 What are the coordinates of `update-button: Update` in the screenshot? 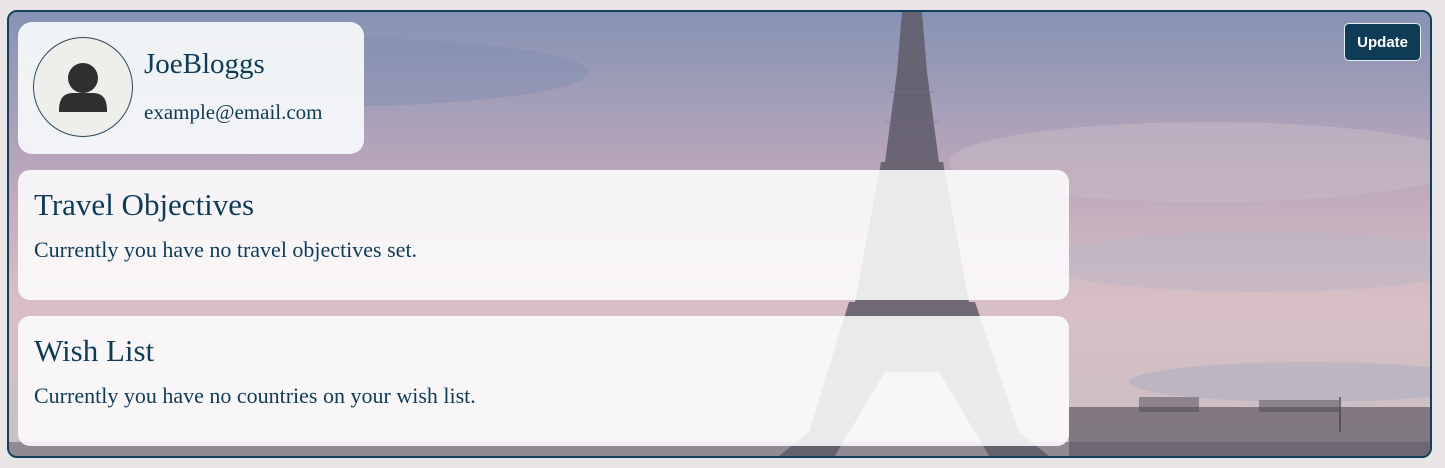 It's located at (1382, 42).